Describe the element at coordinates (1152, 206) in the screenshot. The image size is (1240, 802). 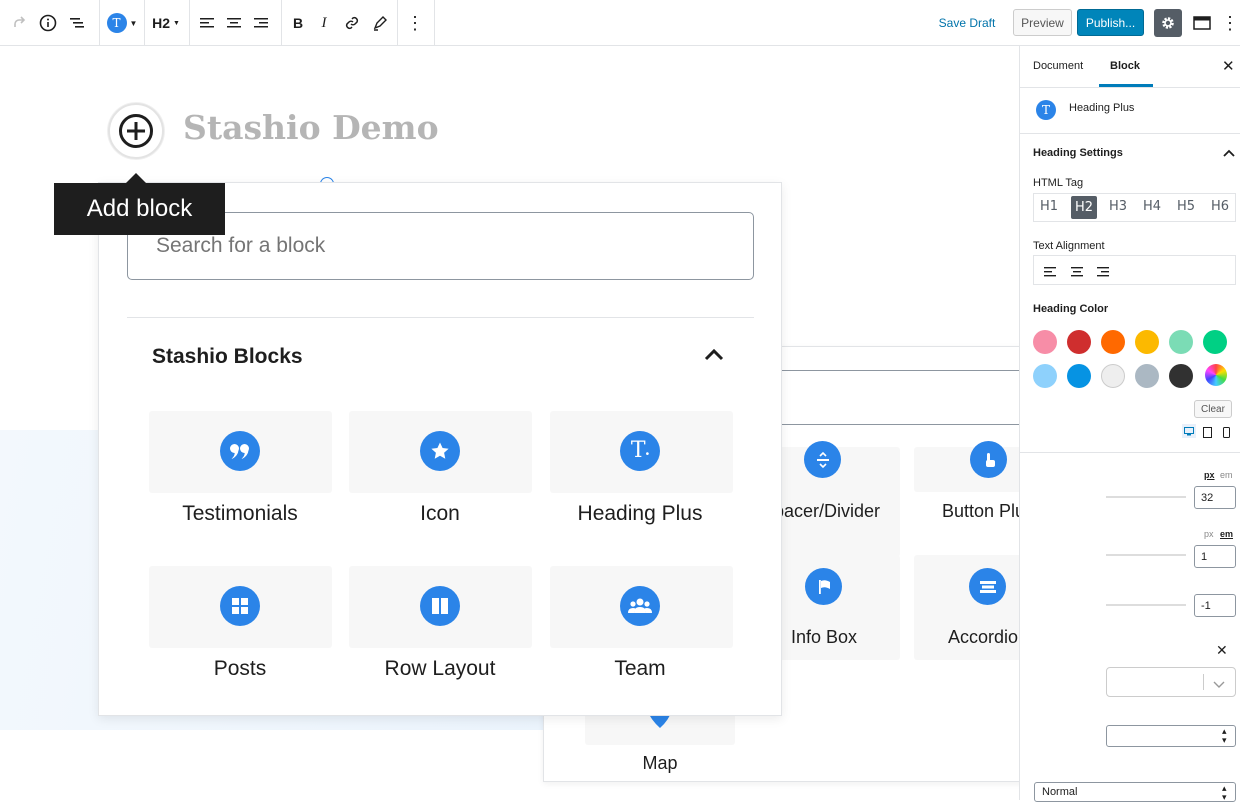
I see `tag-h4: H4` at that location.